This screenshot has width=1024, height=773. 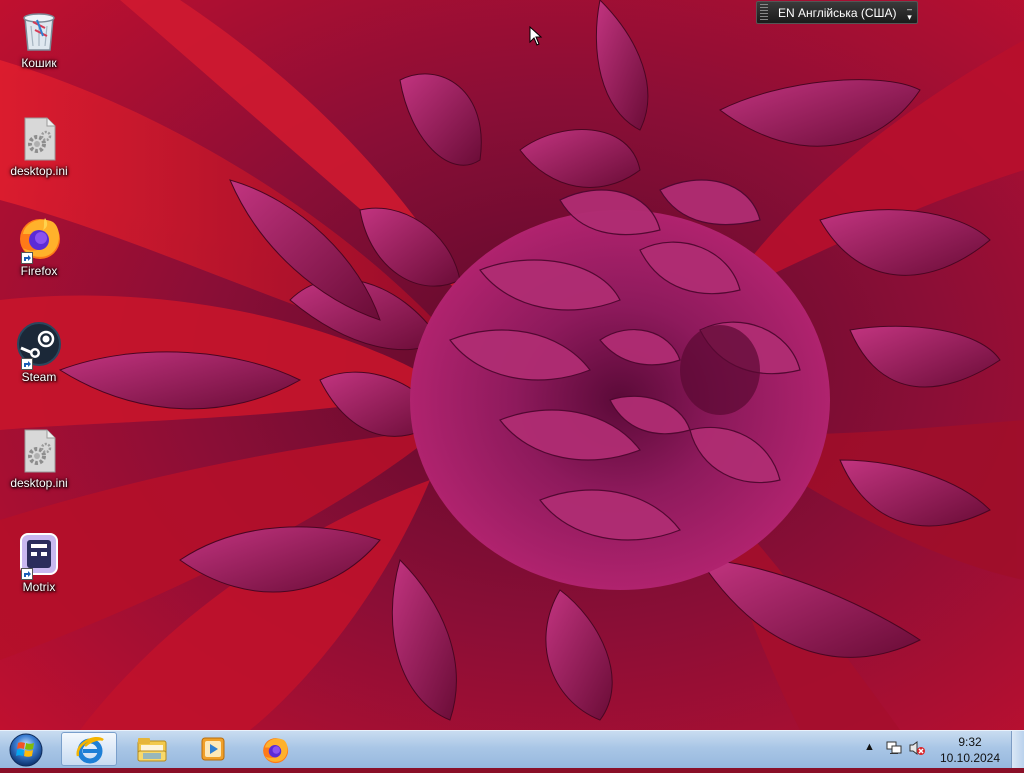 What do you see at coordinates (26, 750) in the screenshot?
I see `start-button` at bounding box center [26, 750].